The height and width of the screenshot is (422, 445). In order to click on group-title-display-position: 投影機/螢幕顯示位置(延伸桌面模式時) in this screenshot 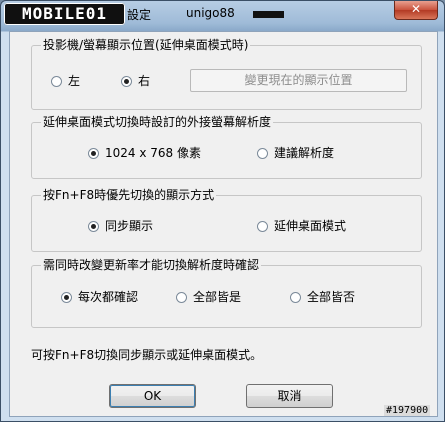, I will do `click(146, 45)`.